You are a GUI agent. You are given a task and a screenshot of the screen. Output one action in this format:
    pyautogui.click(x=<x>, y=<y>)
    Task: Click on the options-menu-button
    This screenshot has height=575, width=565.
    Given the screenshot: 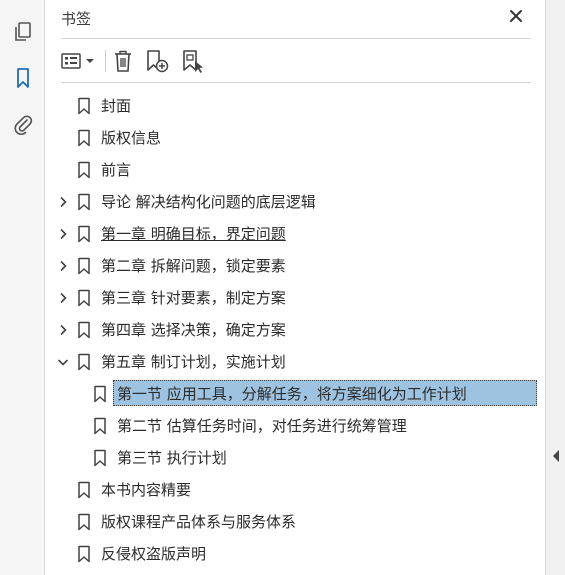 What is the action you would take?
    pyautogui.click(x=79, y=61)
    